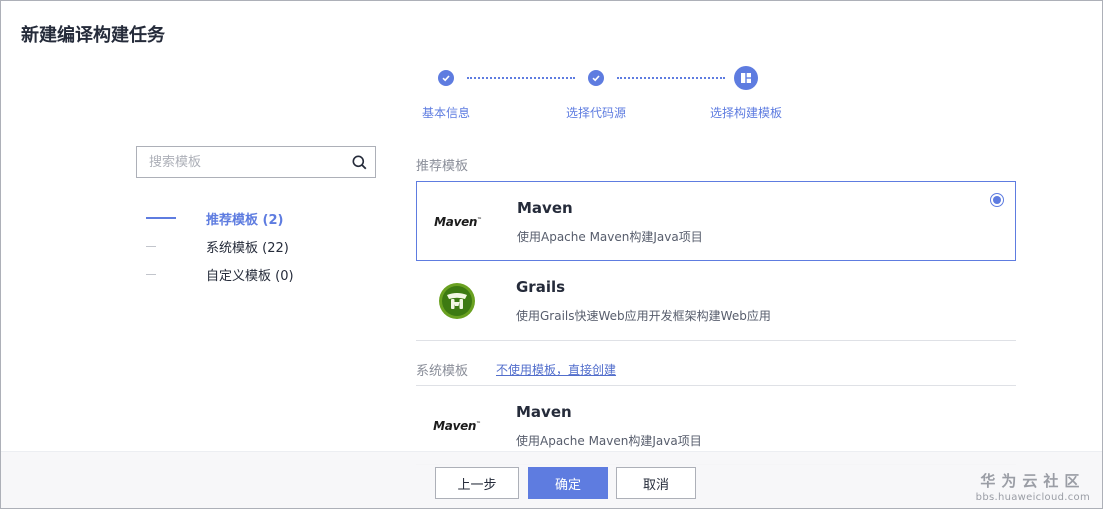  What do you see at coordinates (596, 78) in the screenshot?
I see `step-2-check-icon` at bounding box center [596, 78].